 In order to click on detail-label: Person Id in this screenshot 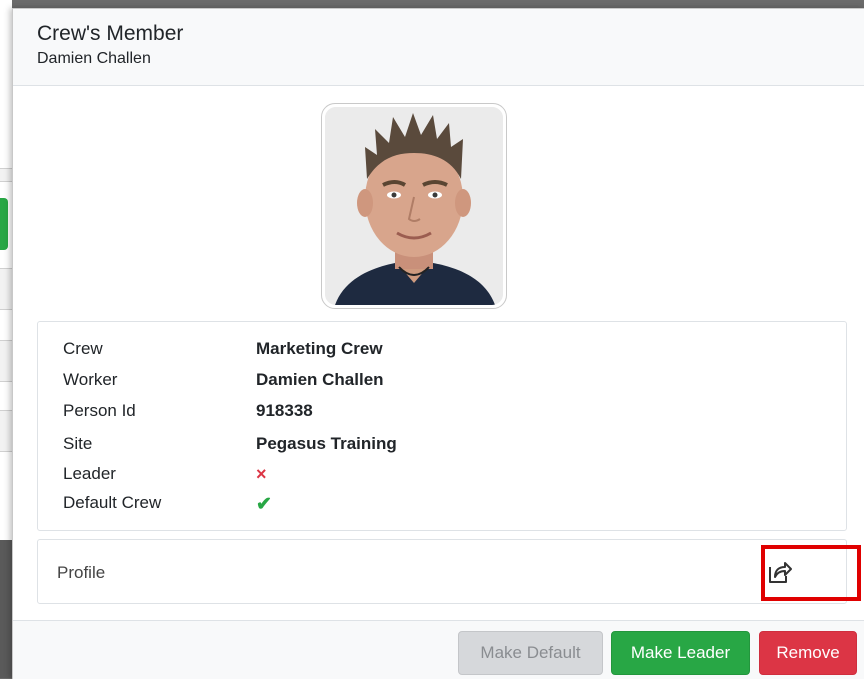, I will do `click(99, 410)`.